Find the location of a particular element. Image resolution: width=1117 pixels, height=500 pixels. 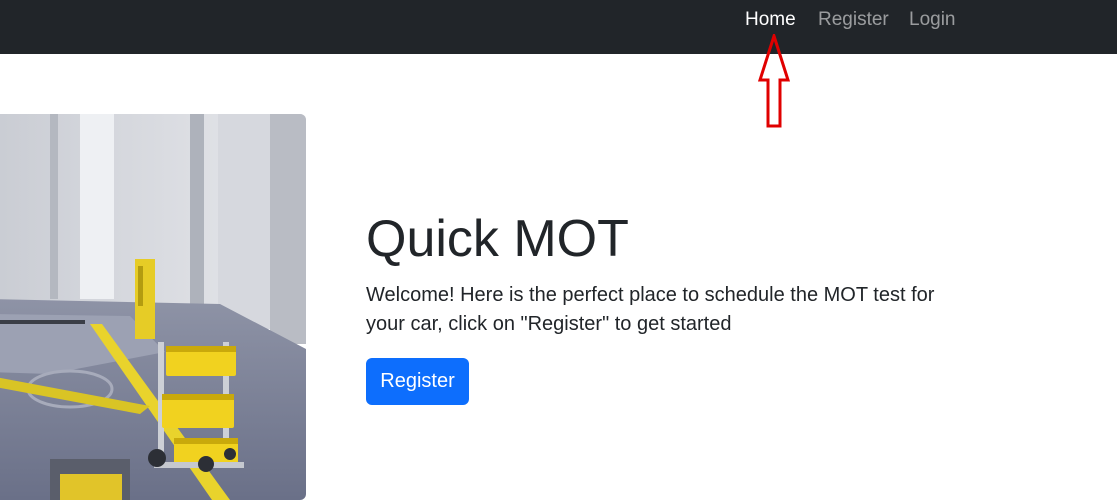

register-button: Register is located at coordinates (417, 381).